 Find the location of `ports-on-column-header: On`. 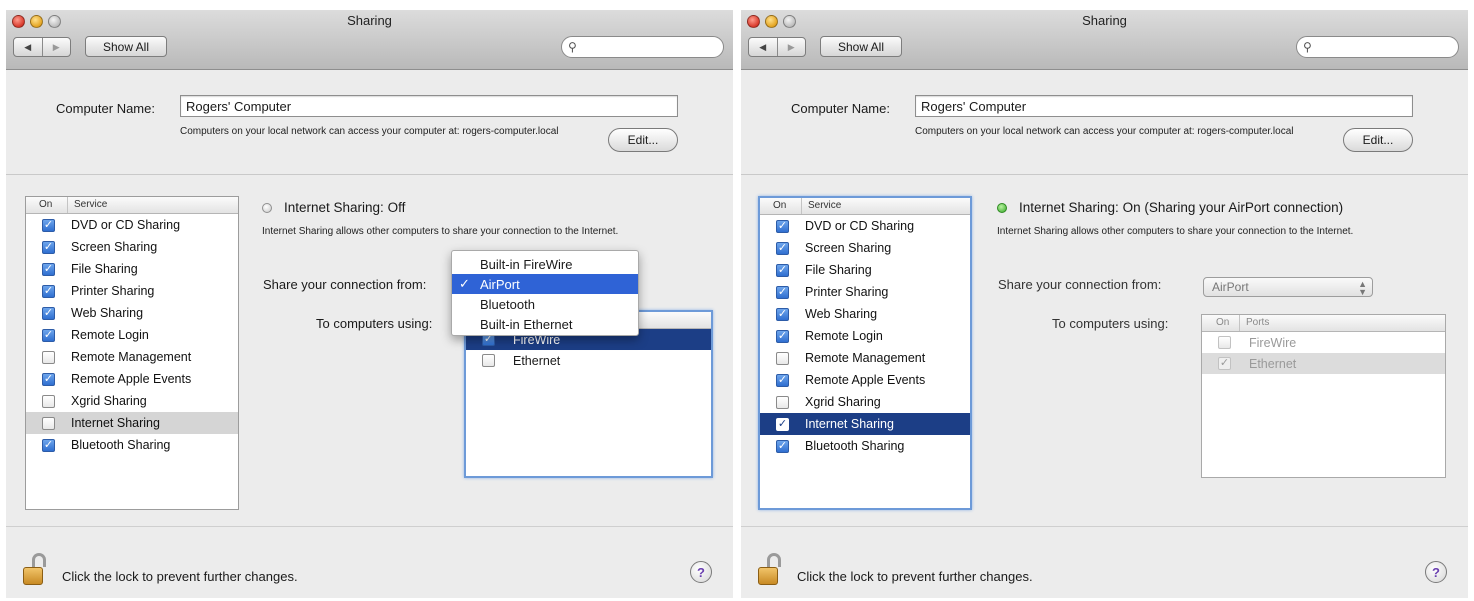

ports-on-column-header: On is located at coordinates (1221, 323).